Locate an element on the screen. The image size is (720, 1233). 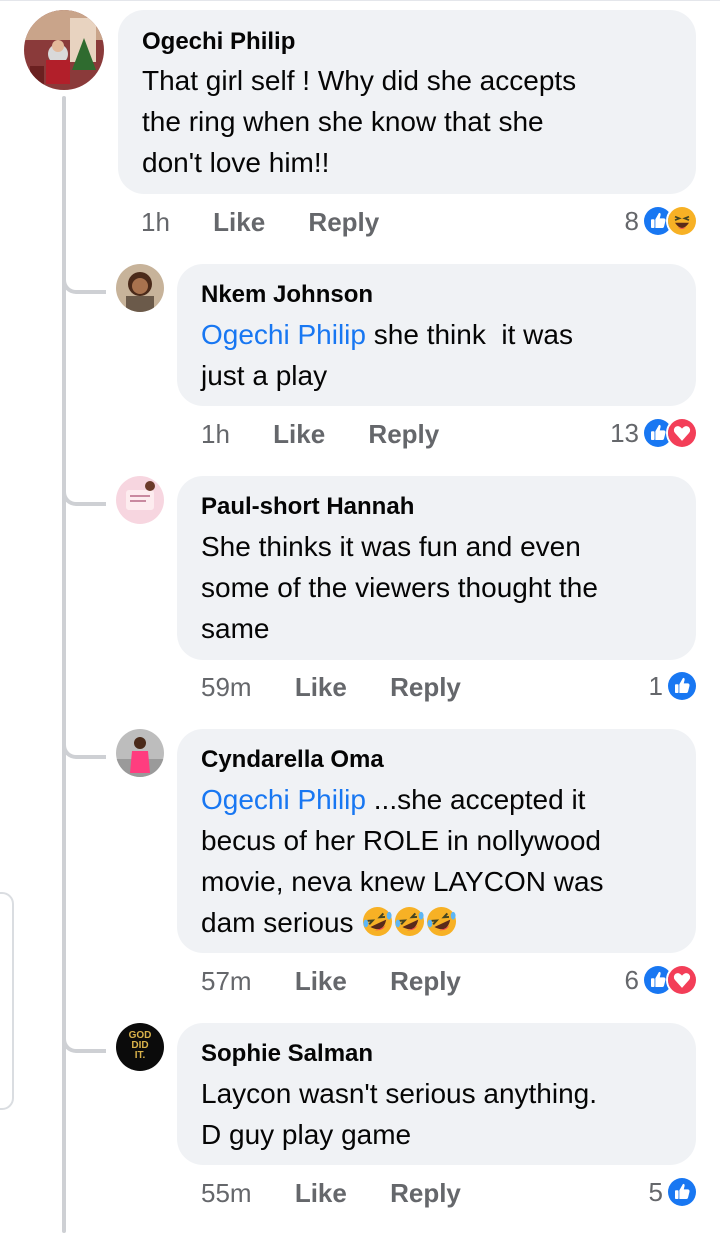
comment-actions: 55m Like Reply is located at coordinates (331, 1193).